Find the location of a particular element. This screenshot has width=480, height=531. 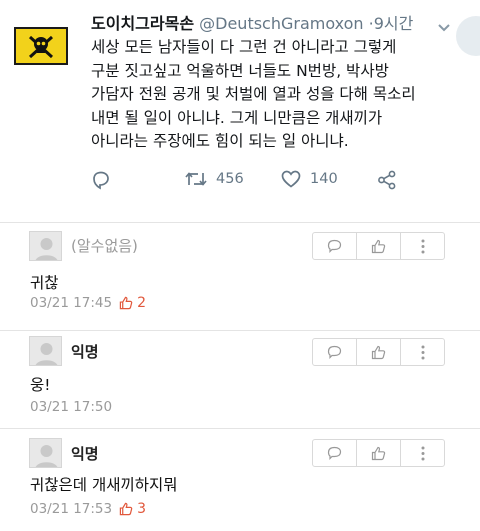

tweet-text-line: 구분 짓고싶고 억울하면 너들도 N번방, 박사방 is located at coordinates (240, 70).